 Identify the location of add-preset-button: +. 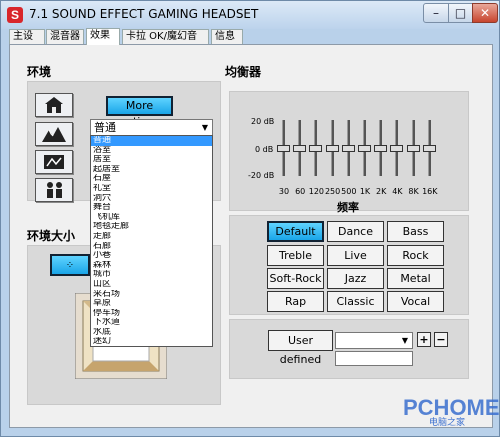
(424, 339).